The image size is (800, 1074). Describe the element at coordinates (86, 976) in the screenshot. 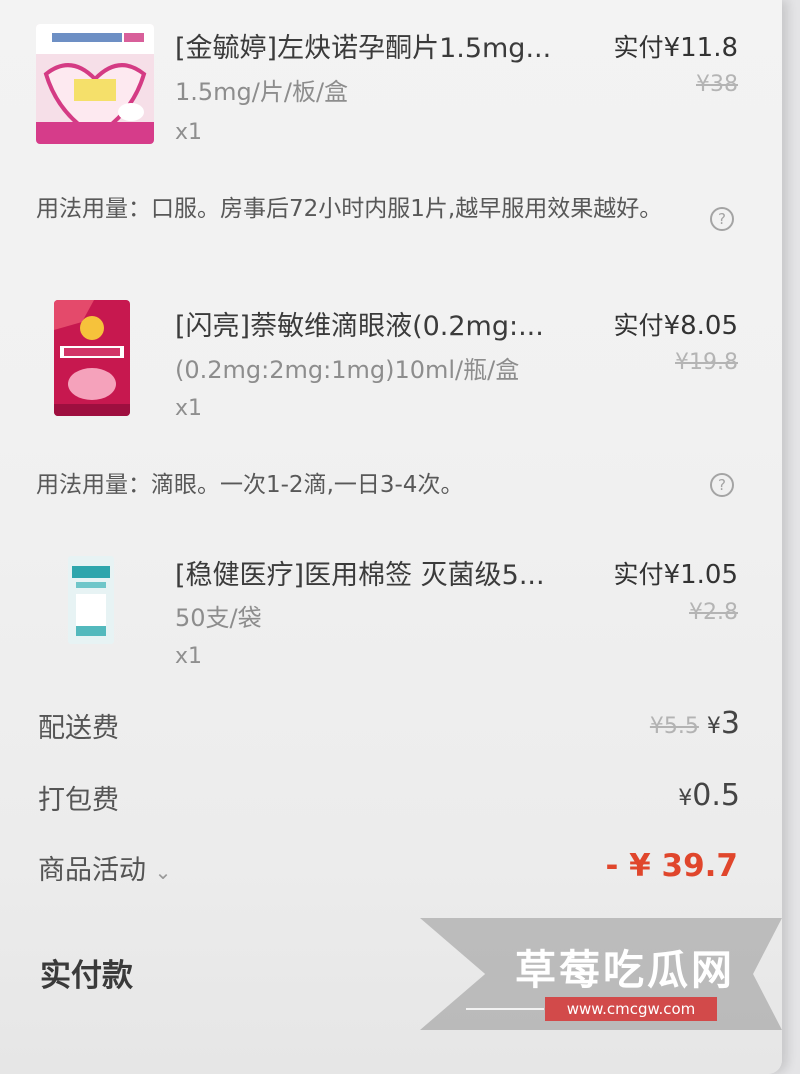

I see `total-paid-label: 实付款` at that location.